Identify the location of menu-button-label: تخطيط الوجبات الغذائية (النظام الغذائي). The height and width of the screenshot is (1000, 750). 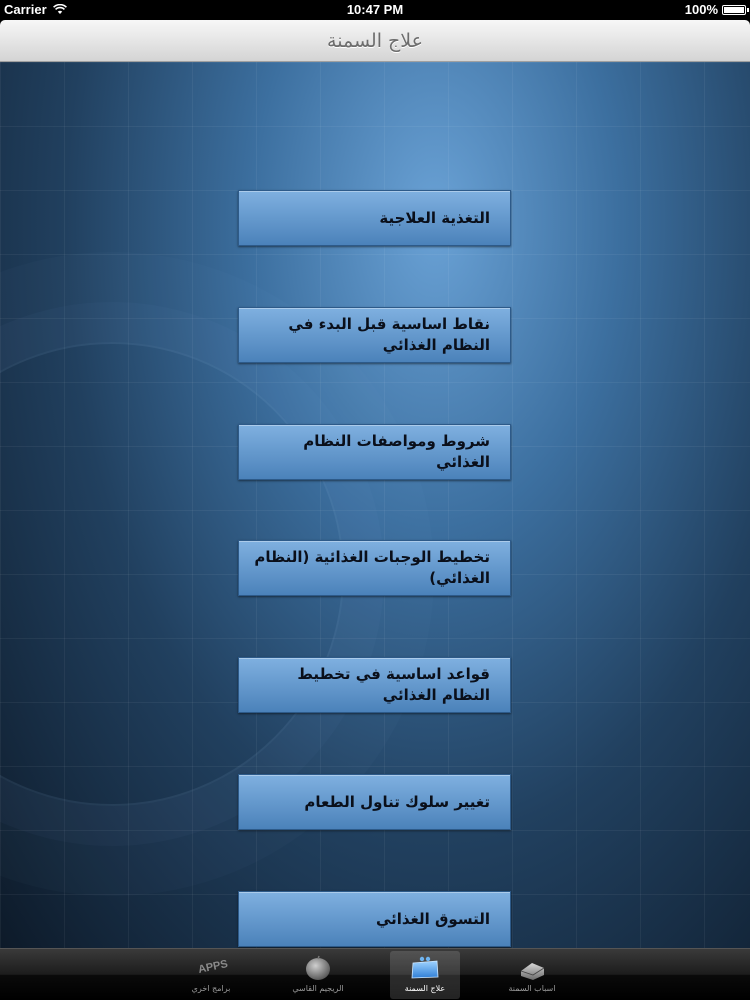
(372, 567).